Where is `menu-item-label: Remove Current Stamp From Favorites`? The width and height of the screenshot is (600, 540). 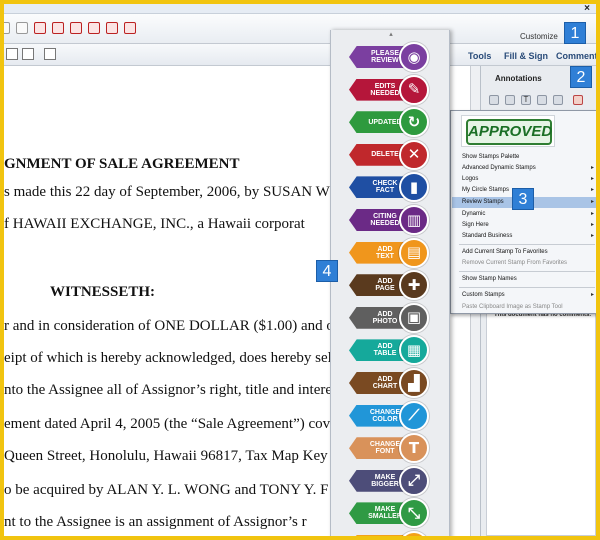
menu-item-label: Remove Current Stamp From Favorites is located at coordinates (515, 263).